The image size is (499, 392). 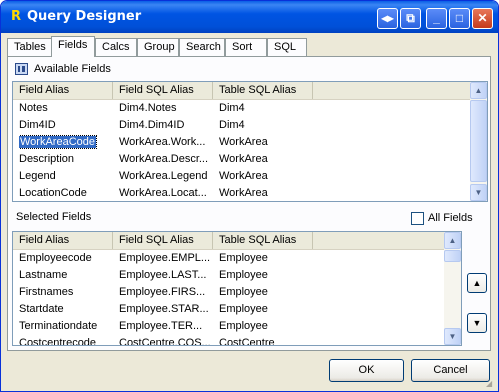 I want to click on field-sql-alias-cell: Dim4.Dim4ID, so click(x=167, y=125).